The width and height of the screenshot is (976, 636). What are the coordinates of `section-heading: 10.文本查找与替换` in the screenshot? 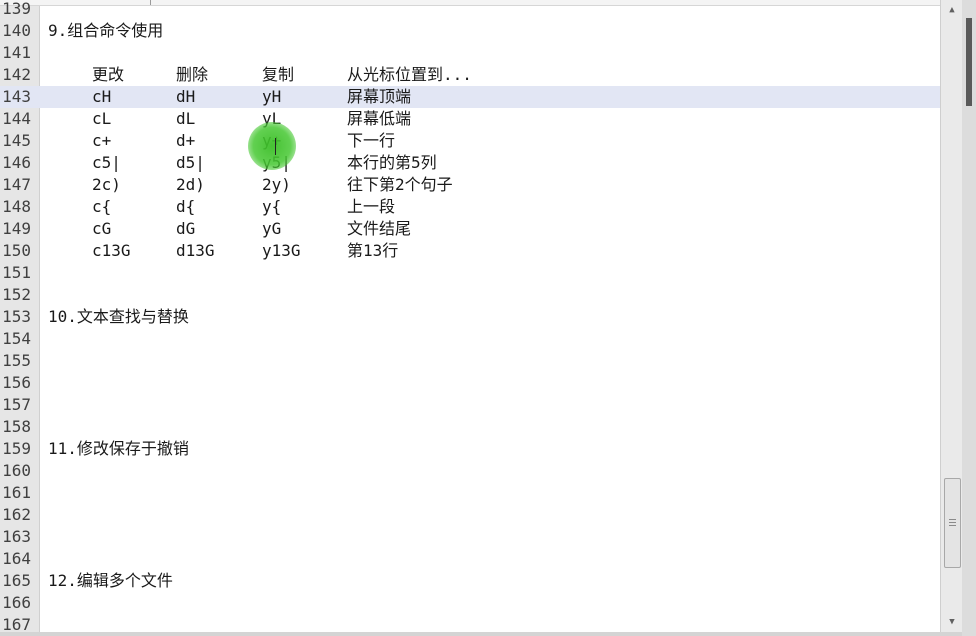 It's located at (118, 316).